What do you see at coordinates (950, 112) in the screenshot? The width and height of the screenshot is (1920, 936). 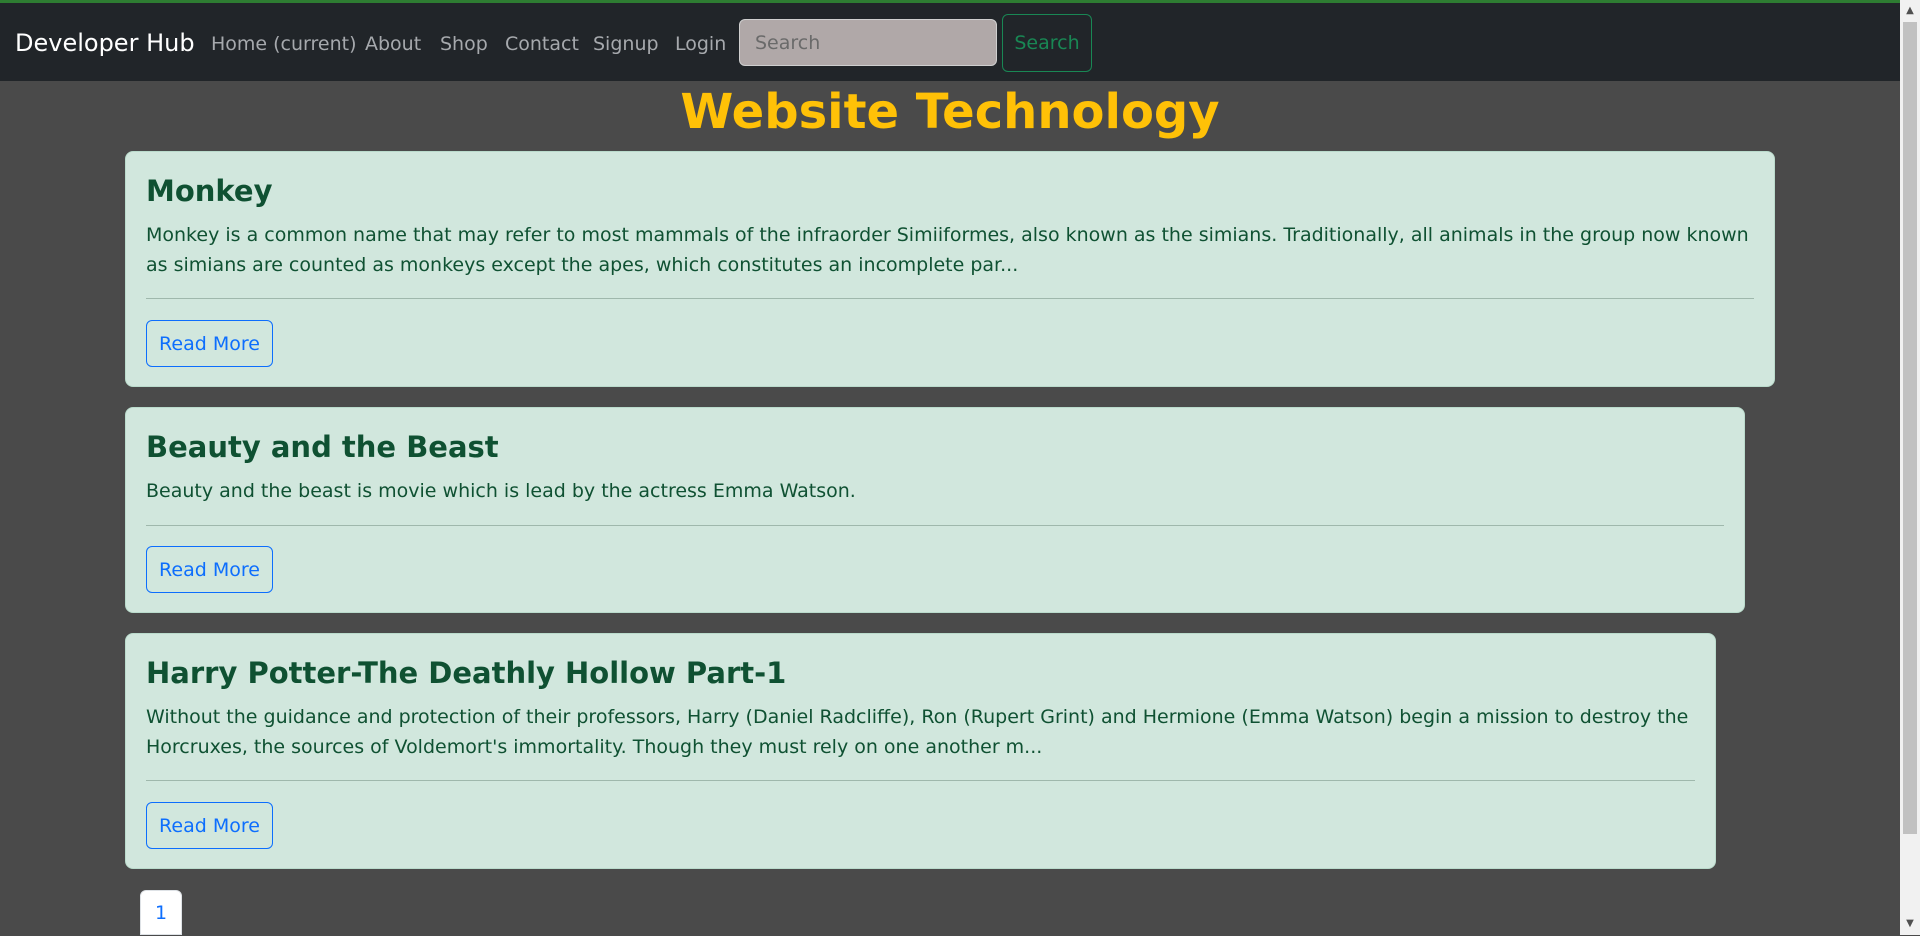 I see `page-title: Website Technology` at bounding box center [950, 112].